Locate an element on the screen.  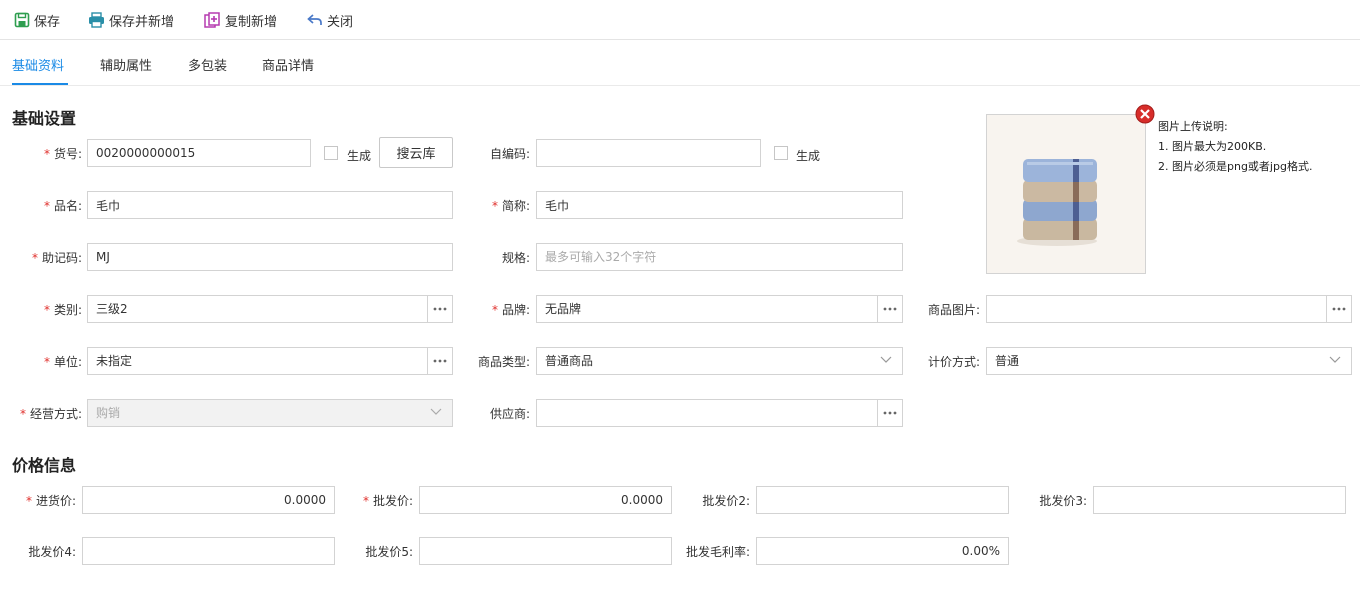
image-note-title: 图片上传说明: is located at coordinates (1193, 126).